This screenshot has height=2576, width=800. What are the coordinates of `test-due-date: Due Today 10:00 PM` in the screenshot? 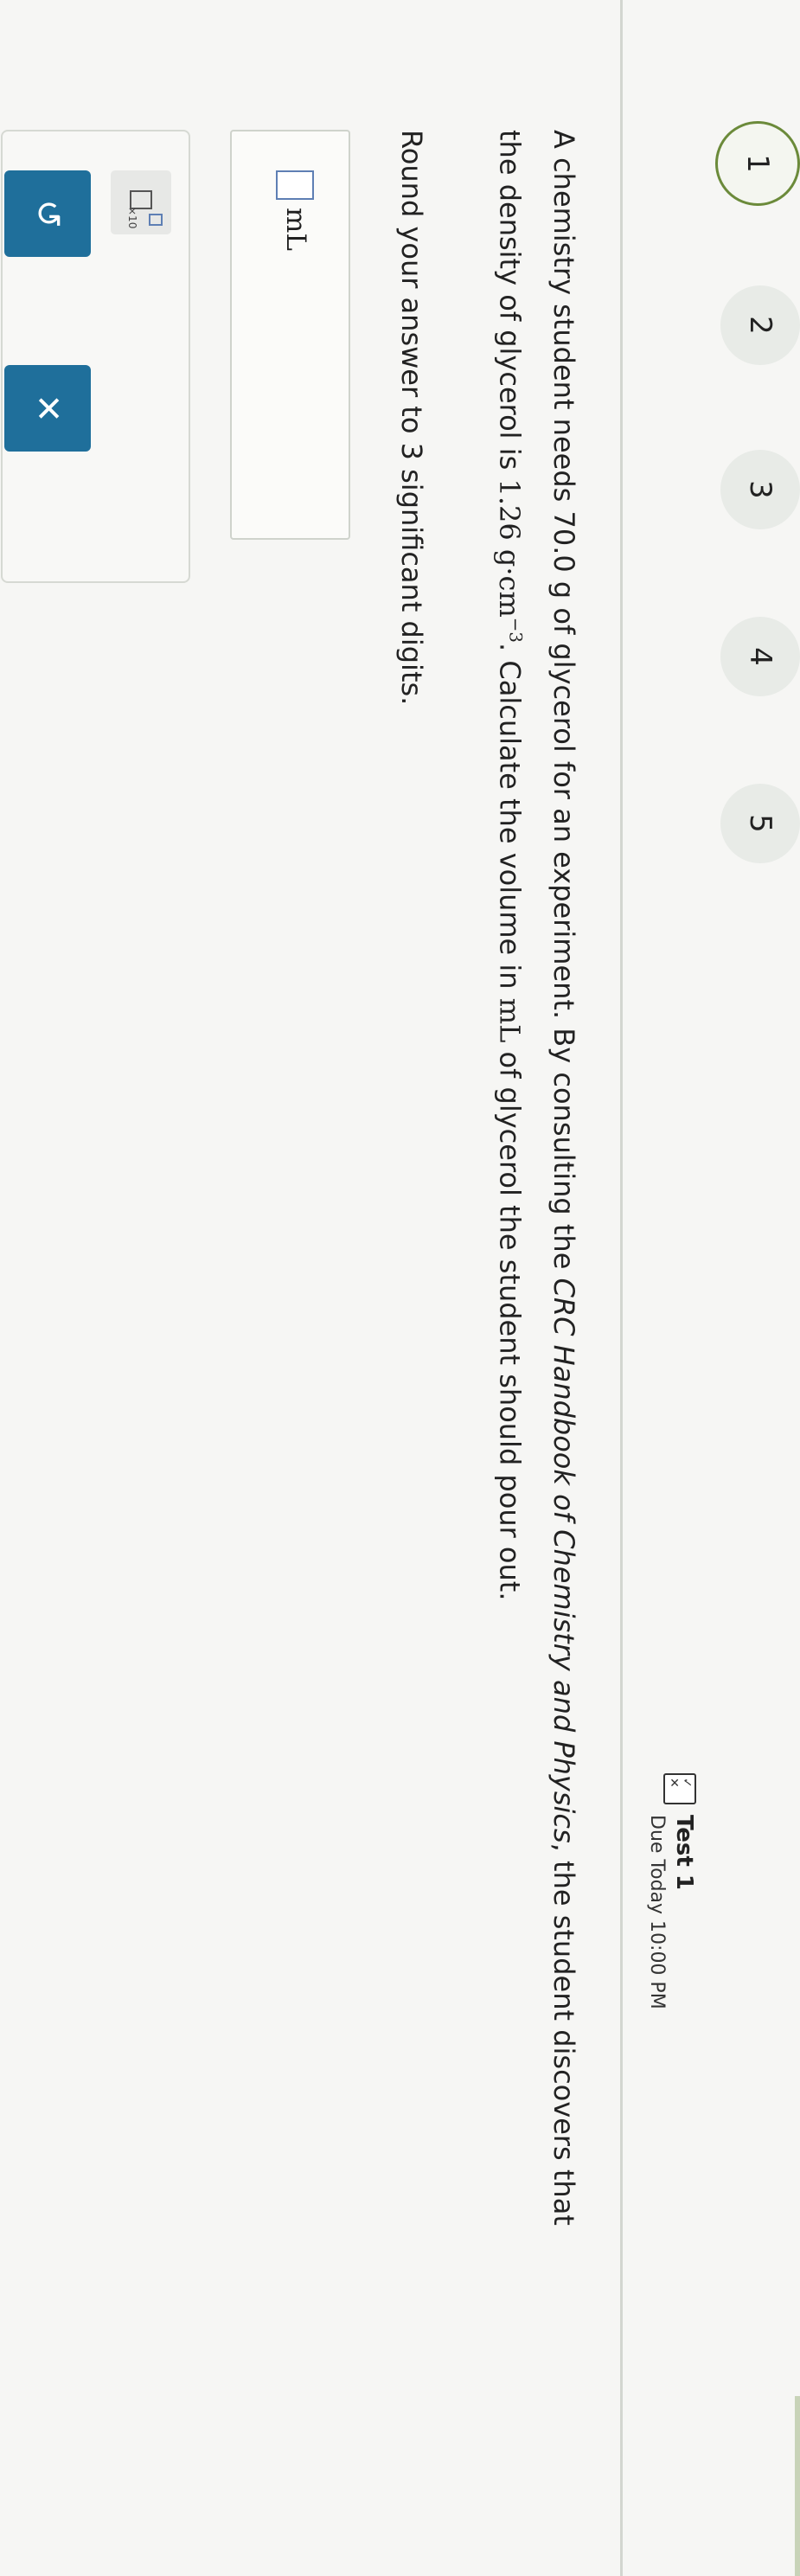 It's located at (657, 1912).